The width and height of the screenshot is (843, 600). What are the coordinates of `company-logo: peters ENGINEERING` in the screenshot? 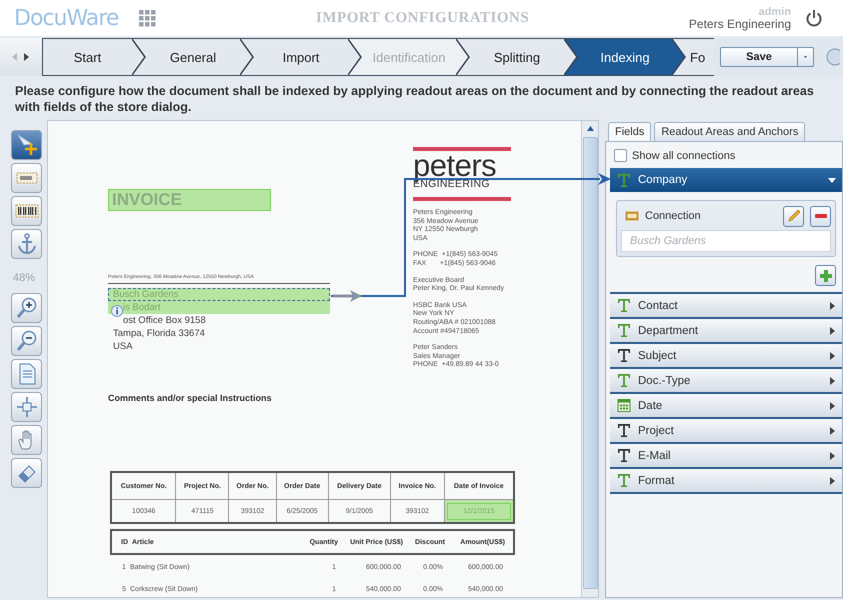 It's located at (462, 174).